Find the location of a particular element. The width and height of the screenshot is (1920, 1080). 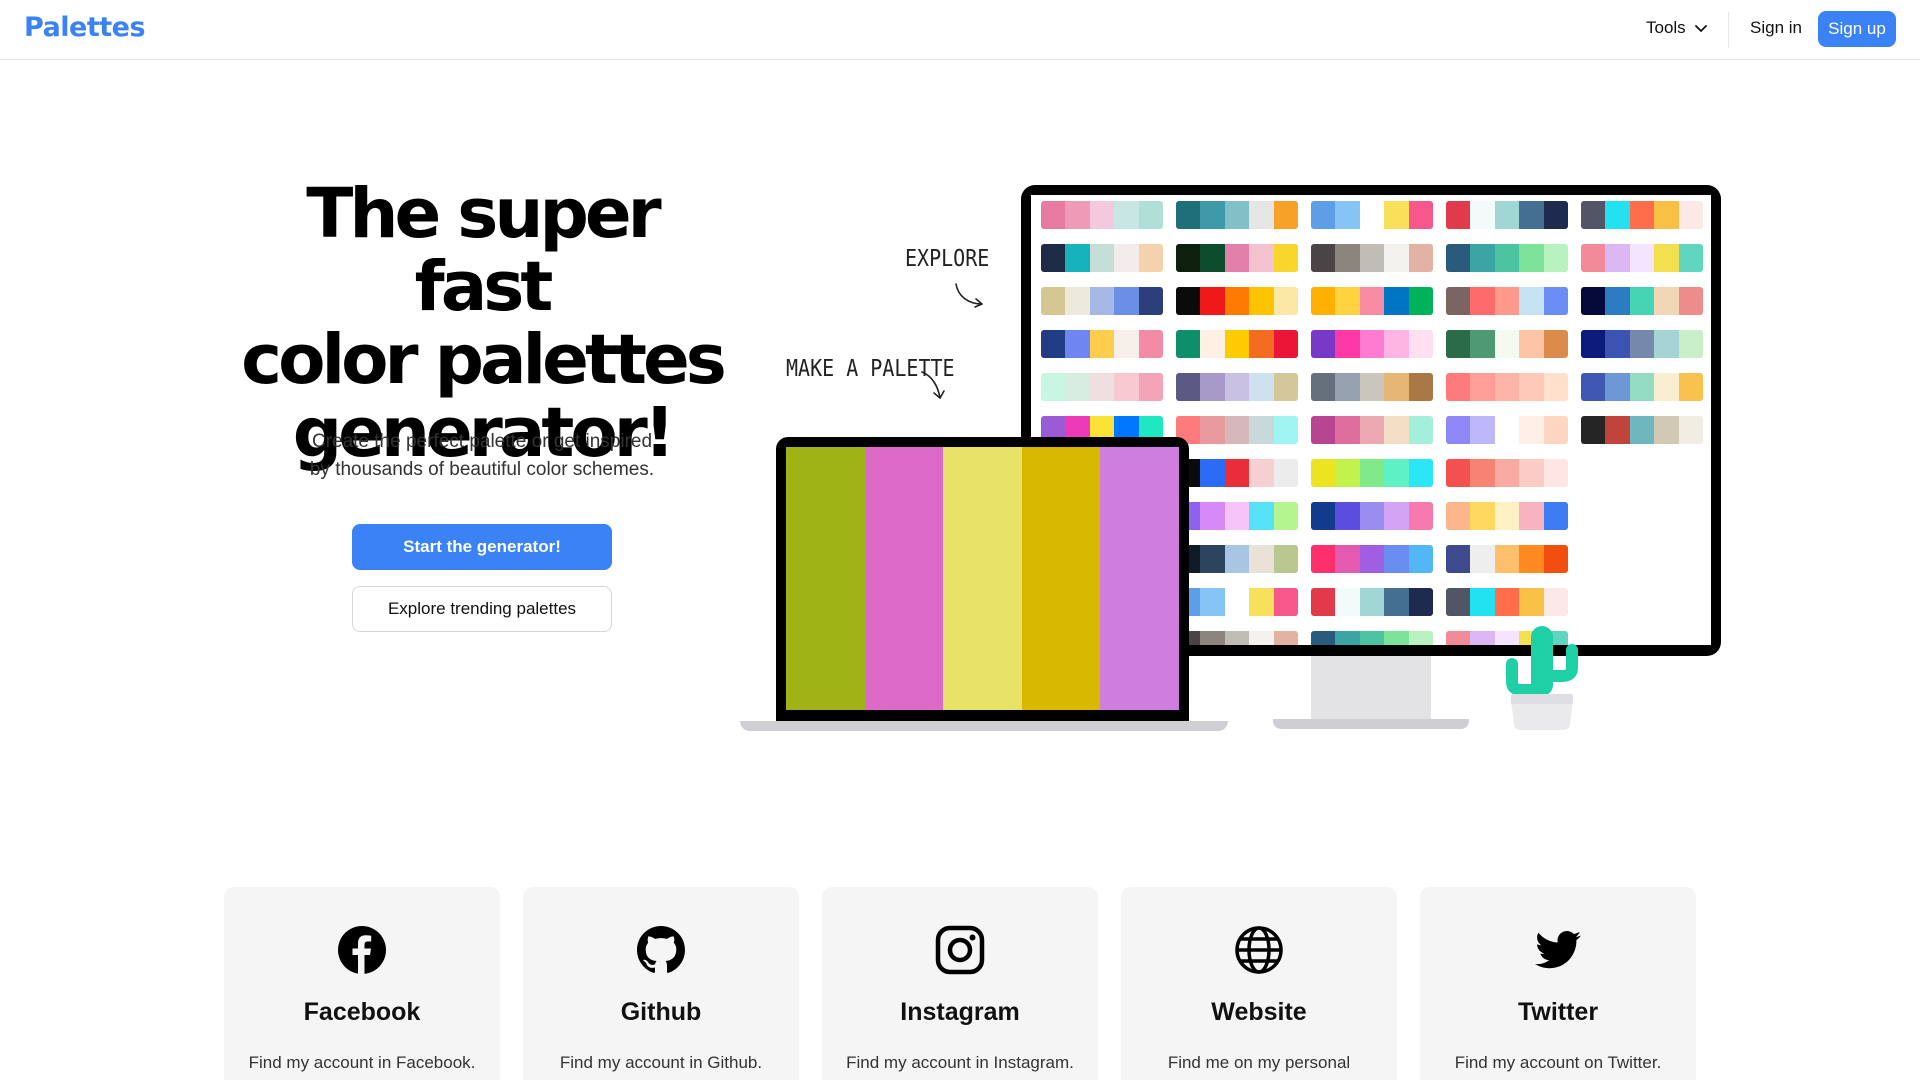

social-card-facebook: Facebook Find my account in Facebook. is located at coordinates (362, 983).